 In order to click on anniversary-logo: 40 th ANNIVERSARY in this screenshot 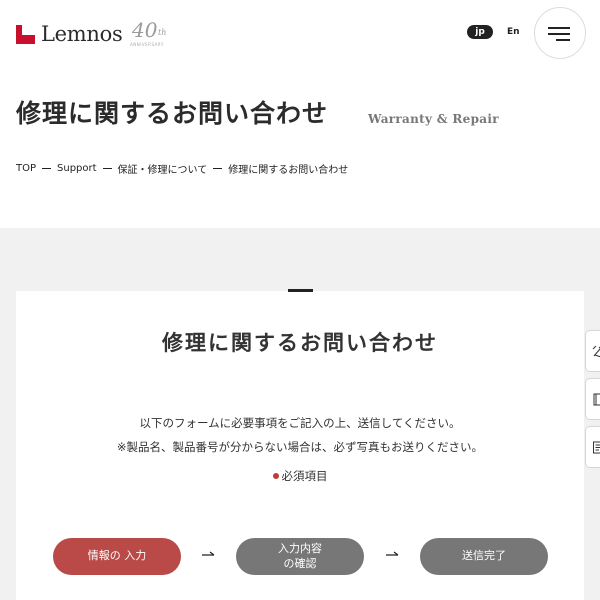, I will do `click(151, 33)`.